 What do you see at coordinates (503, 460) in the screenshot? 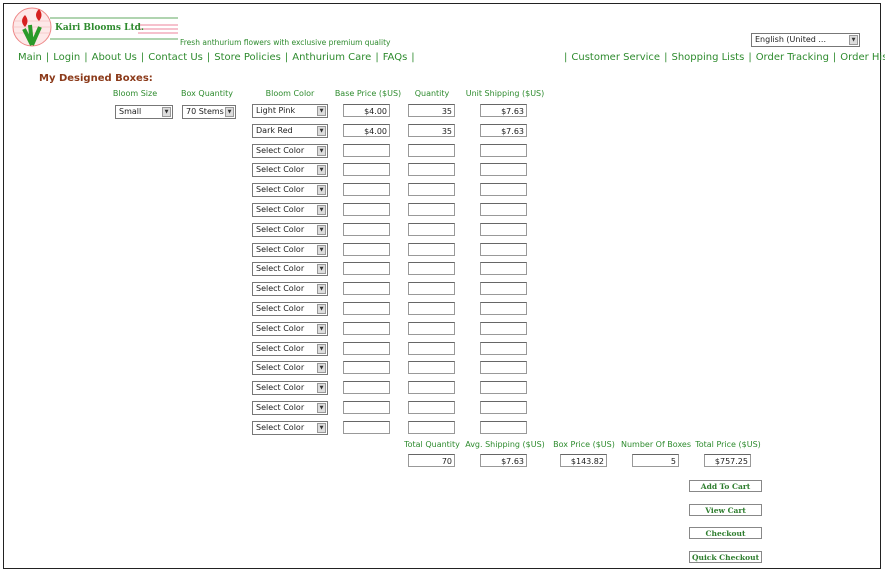
I see `avg-shipping-field: $7.63` at bounding box center [503, 460].